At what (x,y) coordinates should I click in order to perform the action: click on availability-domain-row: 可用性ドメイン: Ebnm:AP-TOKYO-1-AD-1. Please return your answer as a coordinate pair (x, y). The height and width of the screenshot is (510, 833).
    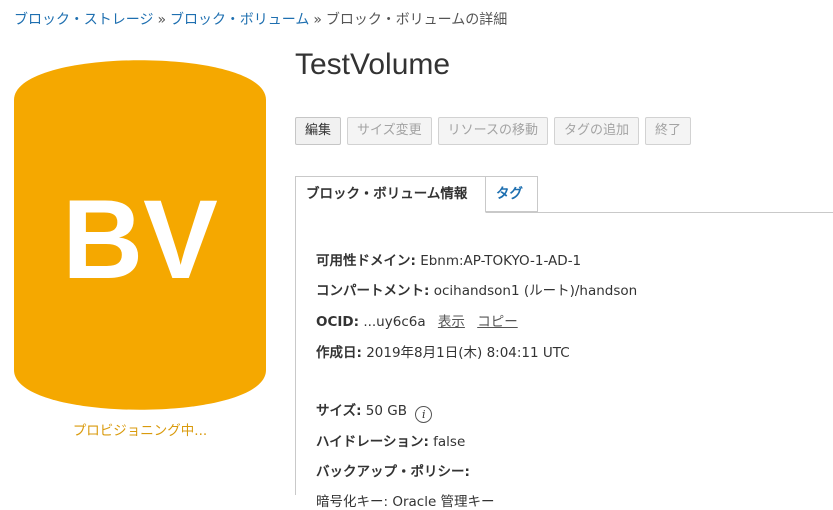
    Looking at the image, I should click on (448, 259).